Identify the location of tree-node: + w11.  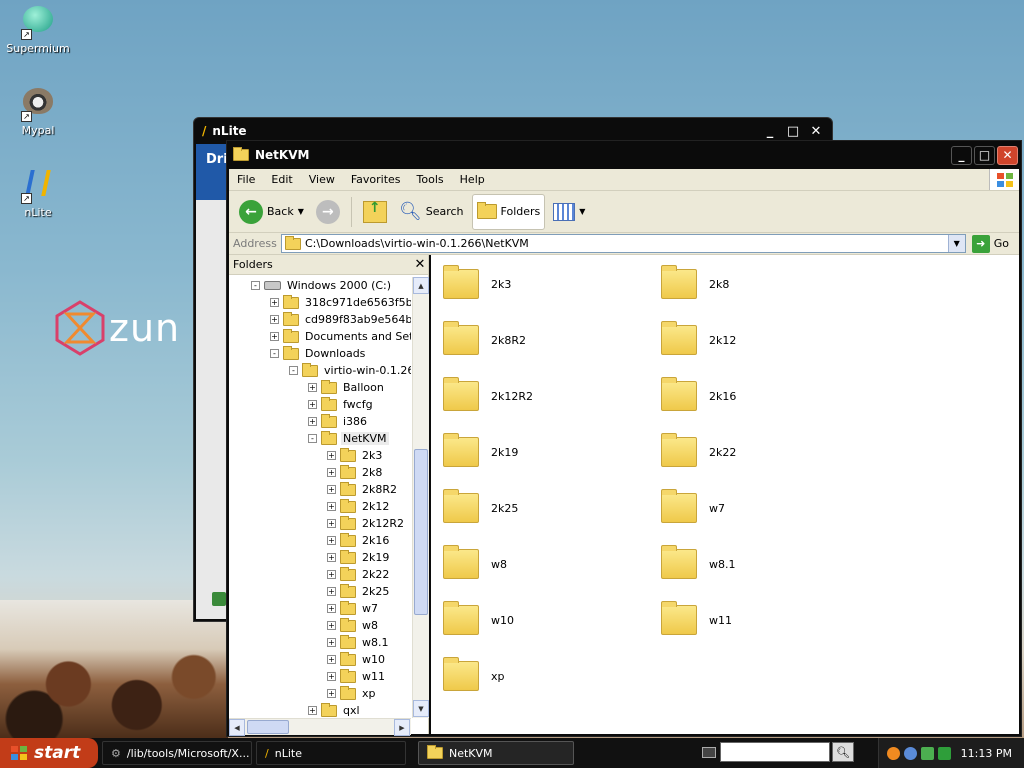
(357, 676).